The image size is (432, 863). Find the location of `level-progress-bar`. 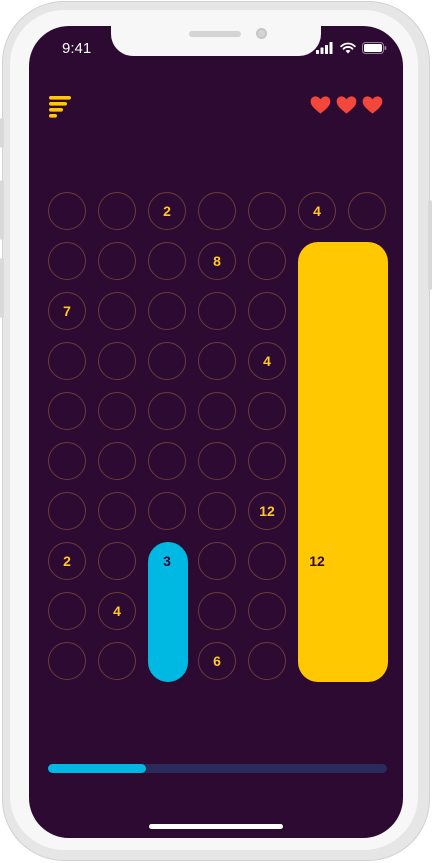

level-progress-bar is located at coordinates (217, 768).